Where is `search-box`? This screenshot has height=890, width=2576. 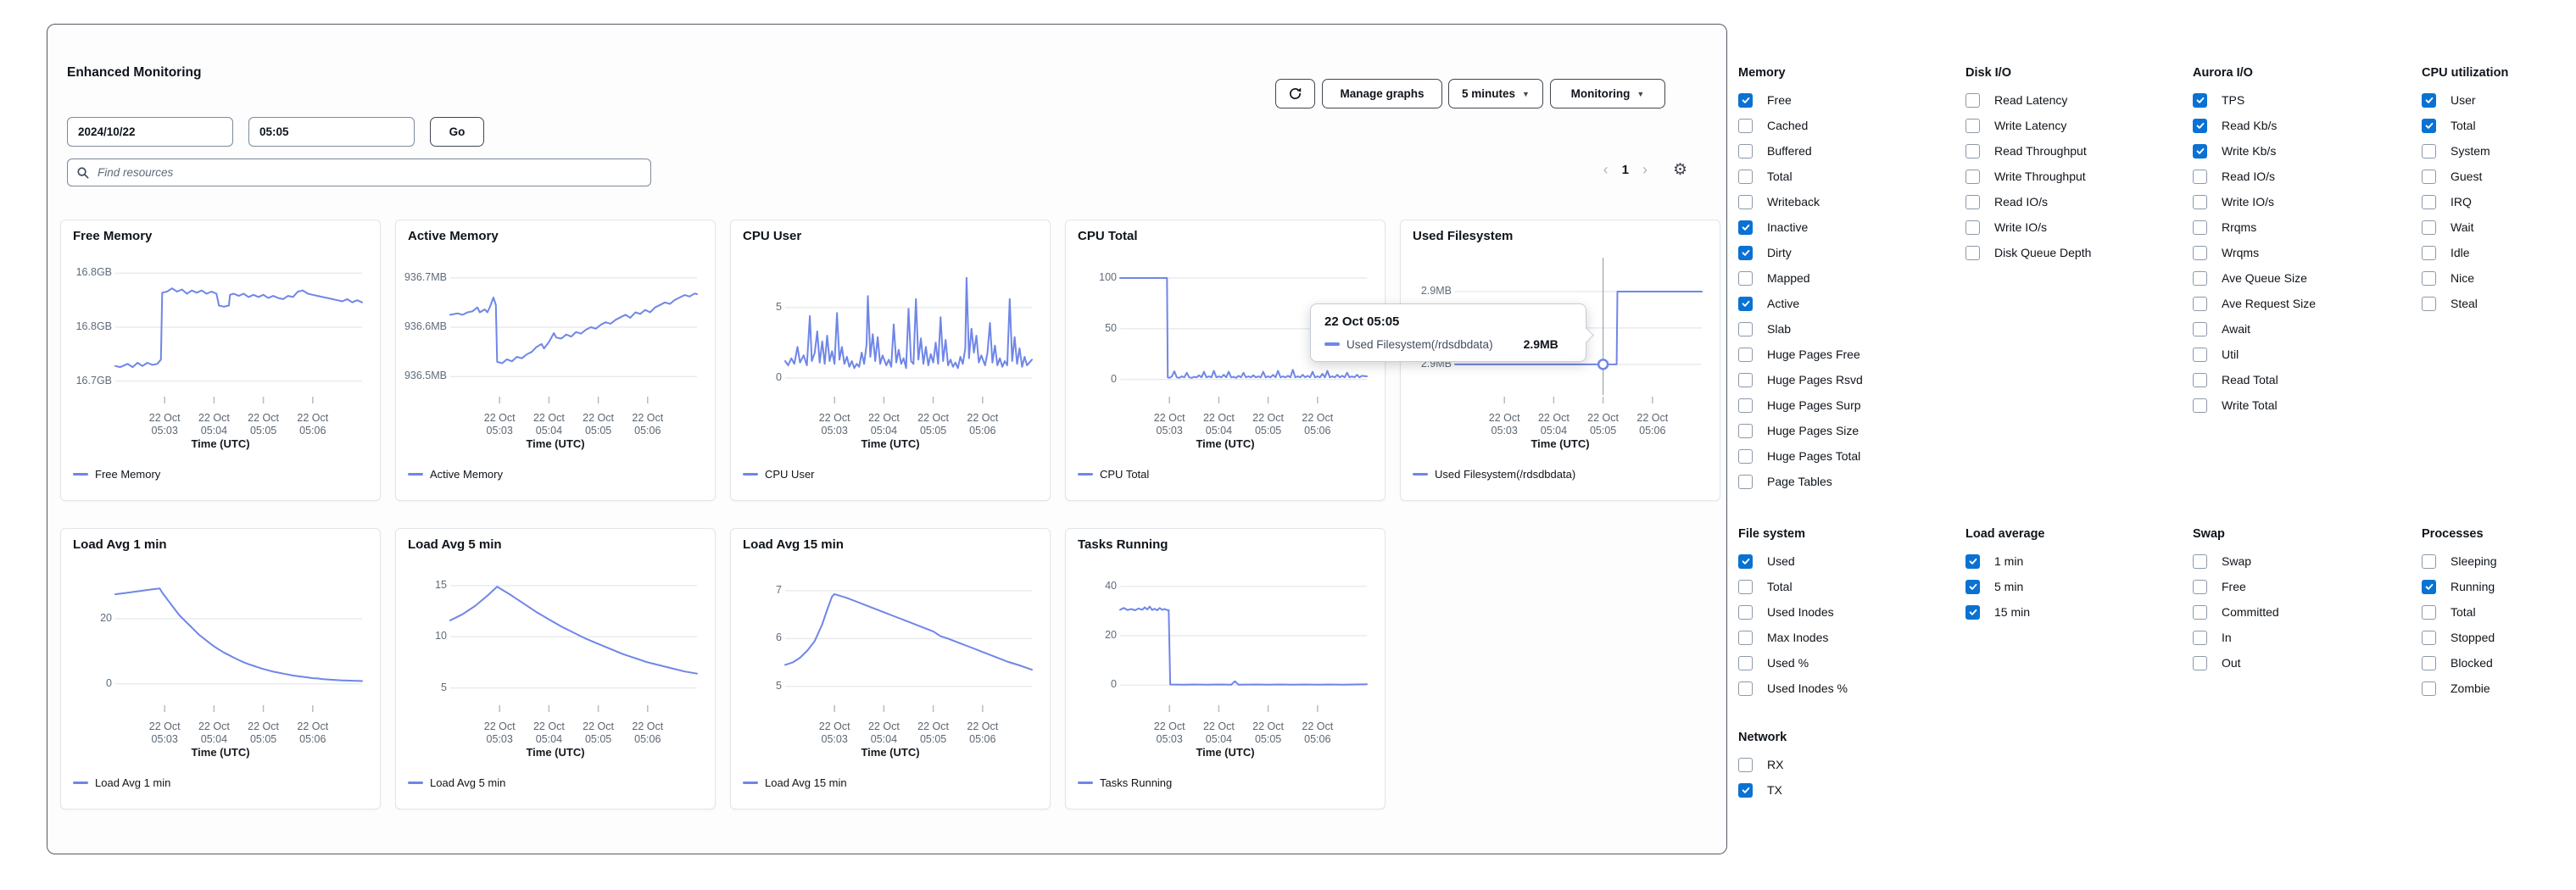 search-box is located at coordinates (359, 172).